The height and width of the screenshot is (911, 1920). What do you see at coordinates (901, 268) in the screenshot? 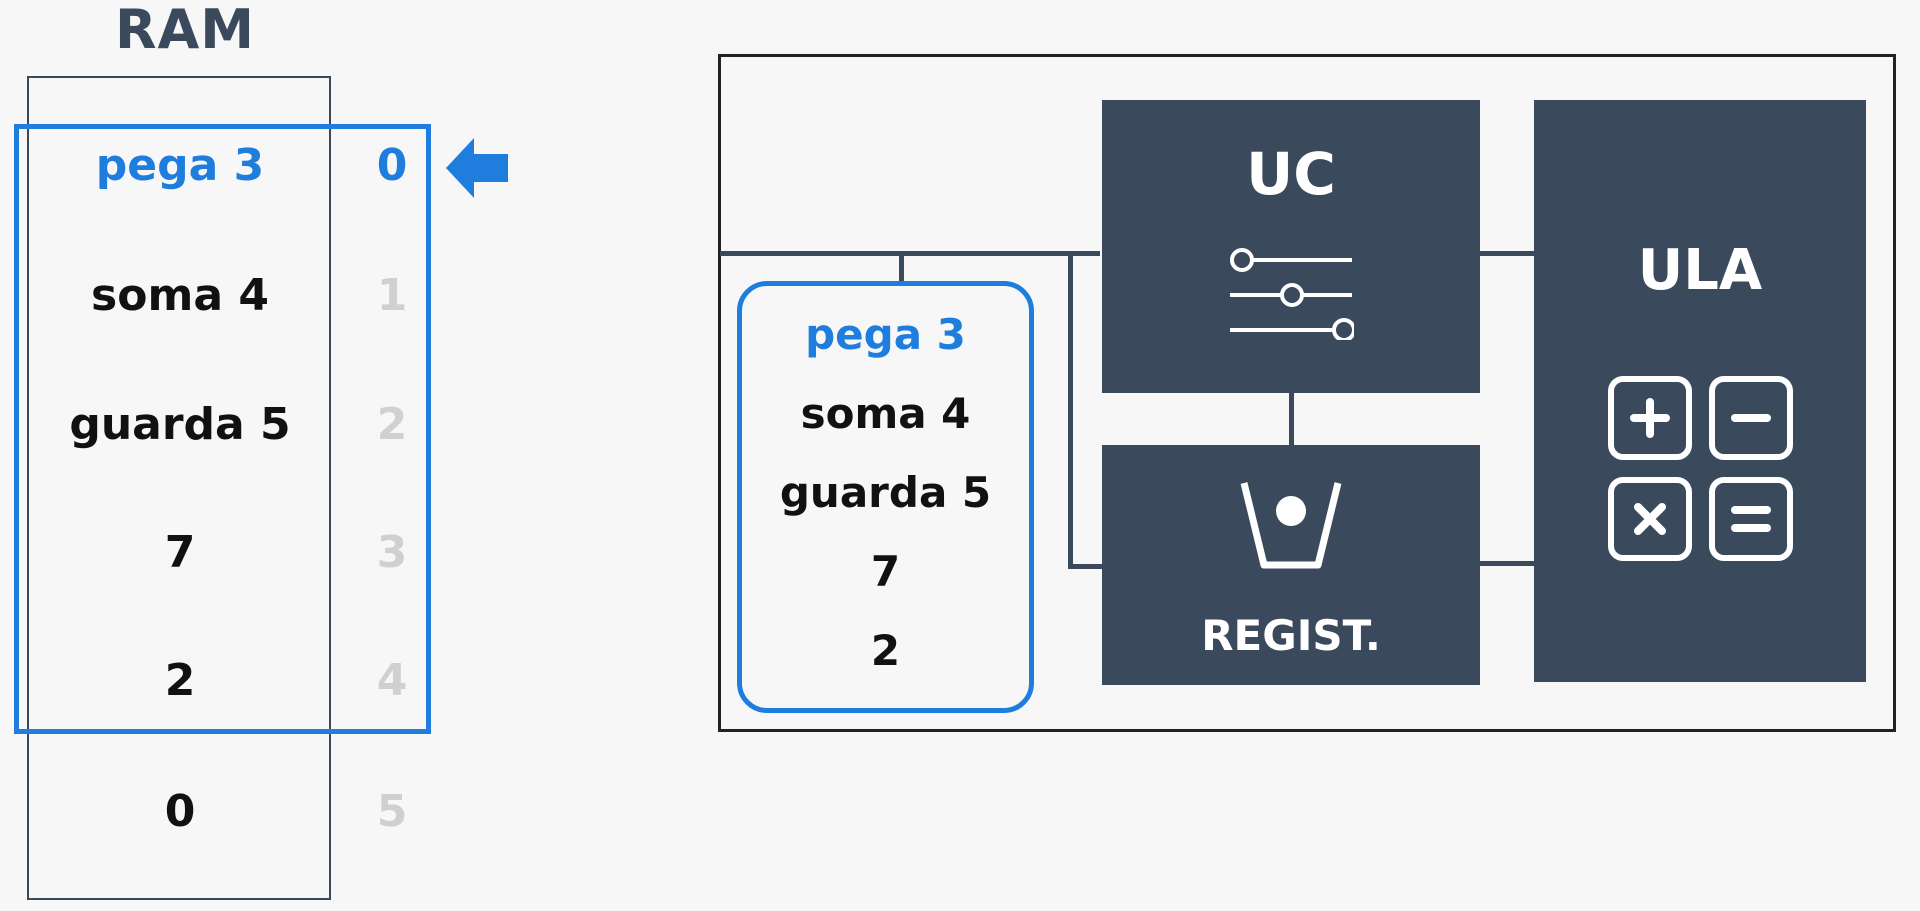
I see `bus-cache-drop` at bounding box center [901, 268].